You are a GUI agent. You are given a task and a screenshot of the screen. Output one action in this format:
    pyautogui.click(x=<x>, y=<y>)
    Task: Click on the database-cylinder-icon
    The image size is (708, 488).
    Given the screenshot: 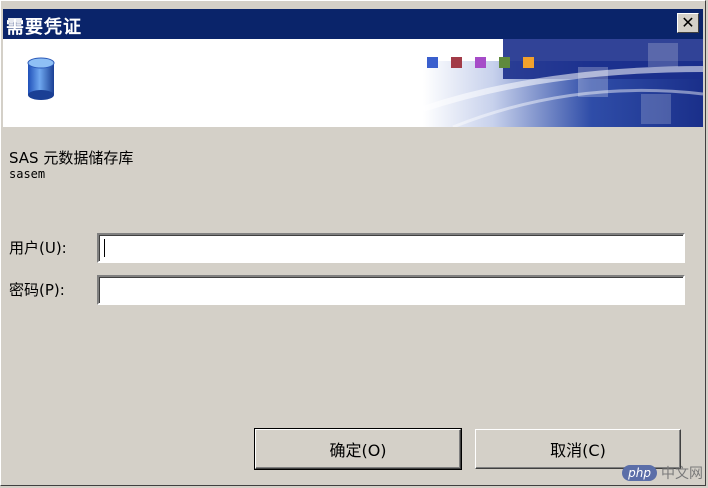 What is the action you would take?
    pyautogui.click(x=41, y=78)
    